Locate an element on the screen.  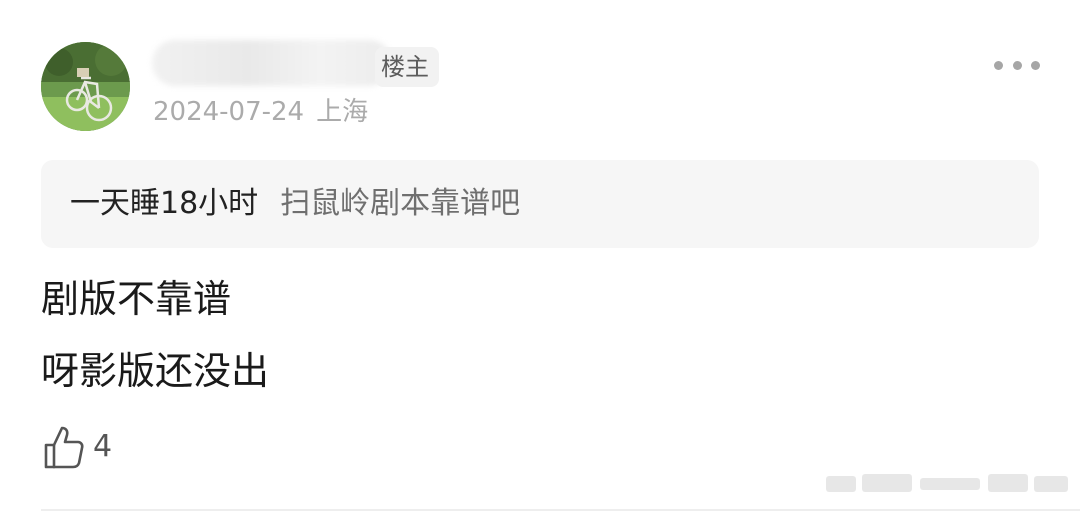
quoted-reply-text: 一天睡18小时 扫鼠岭剧本靠谱吧 is located at coordinates (295, 204).